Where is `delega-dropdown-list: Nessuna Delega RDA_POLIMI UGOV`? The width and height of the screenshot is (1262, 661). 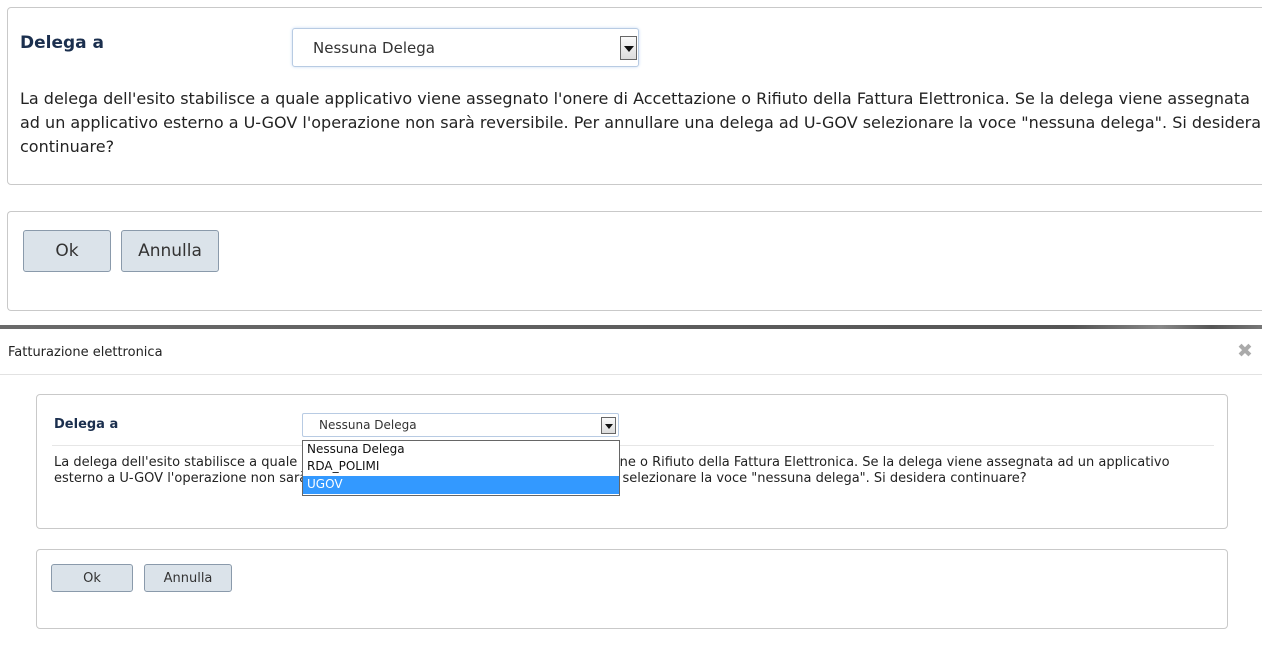
delega-dropdown-list: Nessuna Delega RDA_POLIMI UGOV is located at coordinates (461, 468).